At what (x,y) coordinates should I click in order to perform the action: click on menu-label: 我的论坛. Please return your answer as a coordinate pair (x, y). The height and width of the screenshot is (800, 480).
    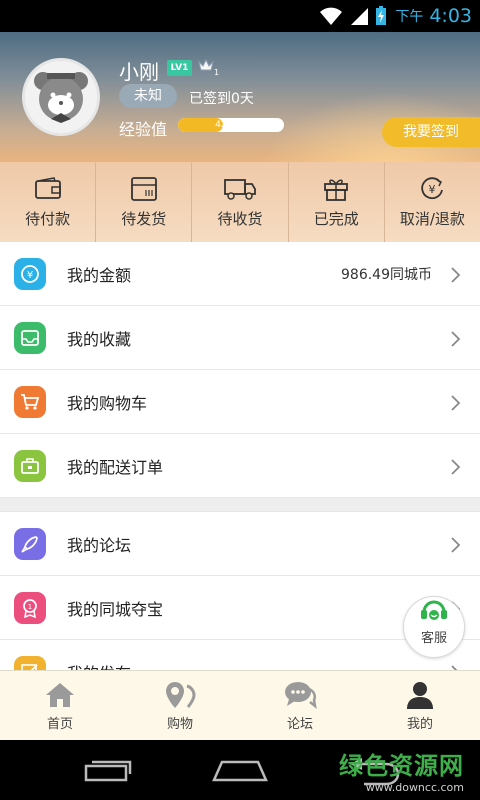
    Looking at the image, I should click on (99, 545).